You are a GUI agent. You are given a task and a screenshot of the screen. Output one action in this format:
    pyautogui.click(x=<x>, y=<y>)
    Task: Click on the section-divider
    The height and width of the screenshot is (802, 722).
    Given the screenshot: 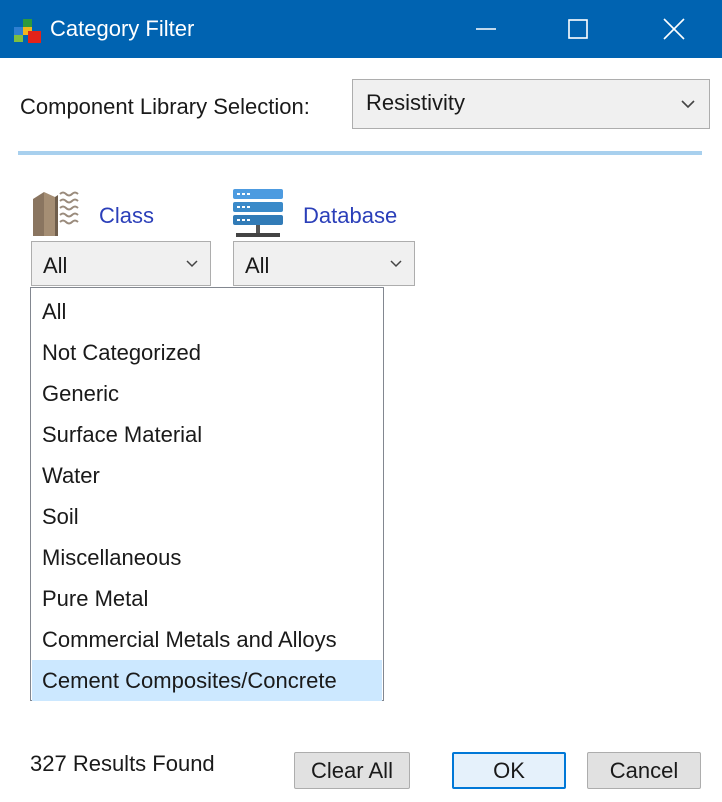 What is the action you would take?
    pyautogui.click(x=360, y=153)
    